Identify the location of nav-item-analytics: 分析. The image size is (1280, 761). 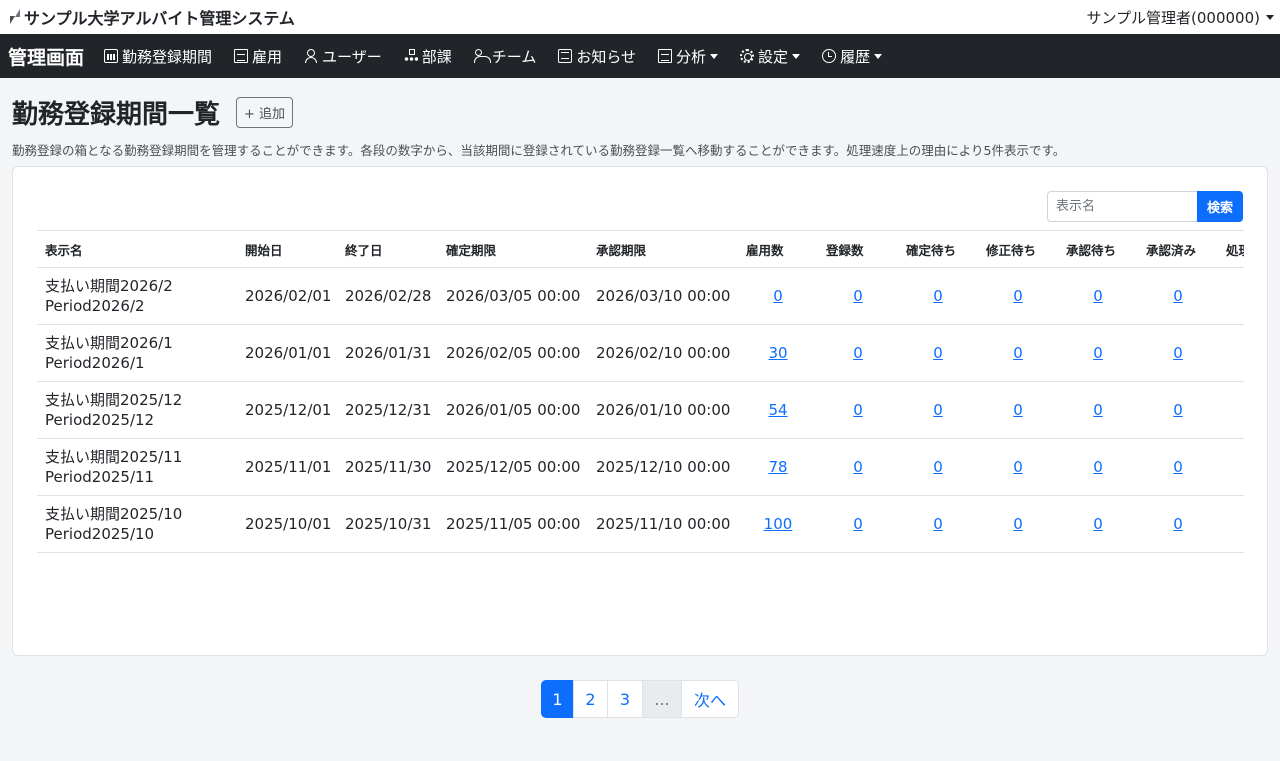
(688, 56).